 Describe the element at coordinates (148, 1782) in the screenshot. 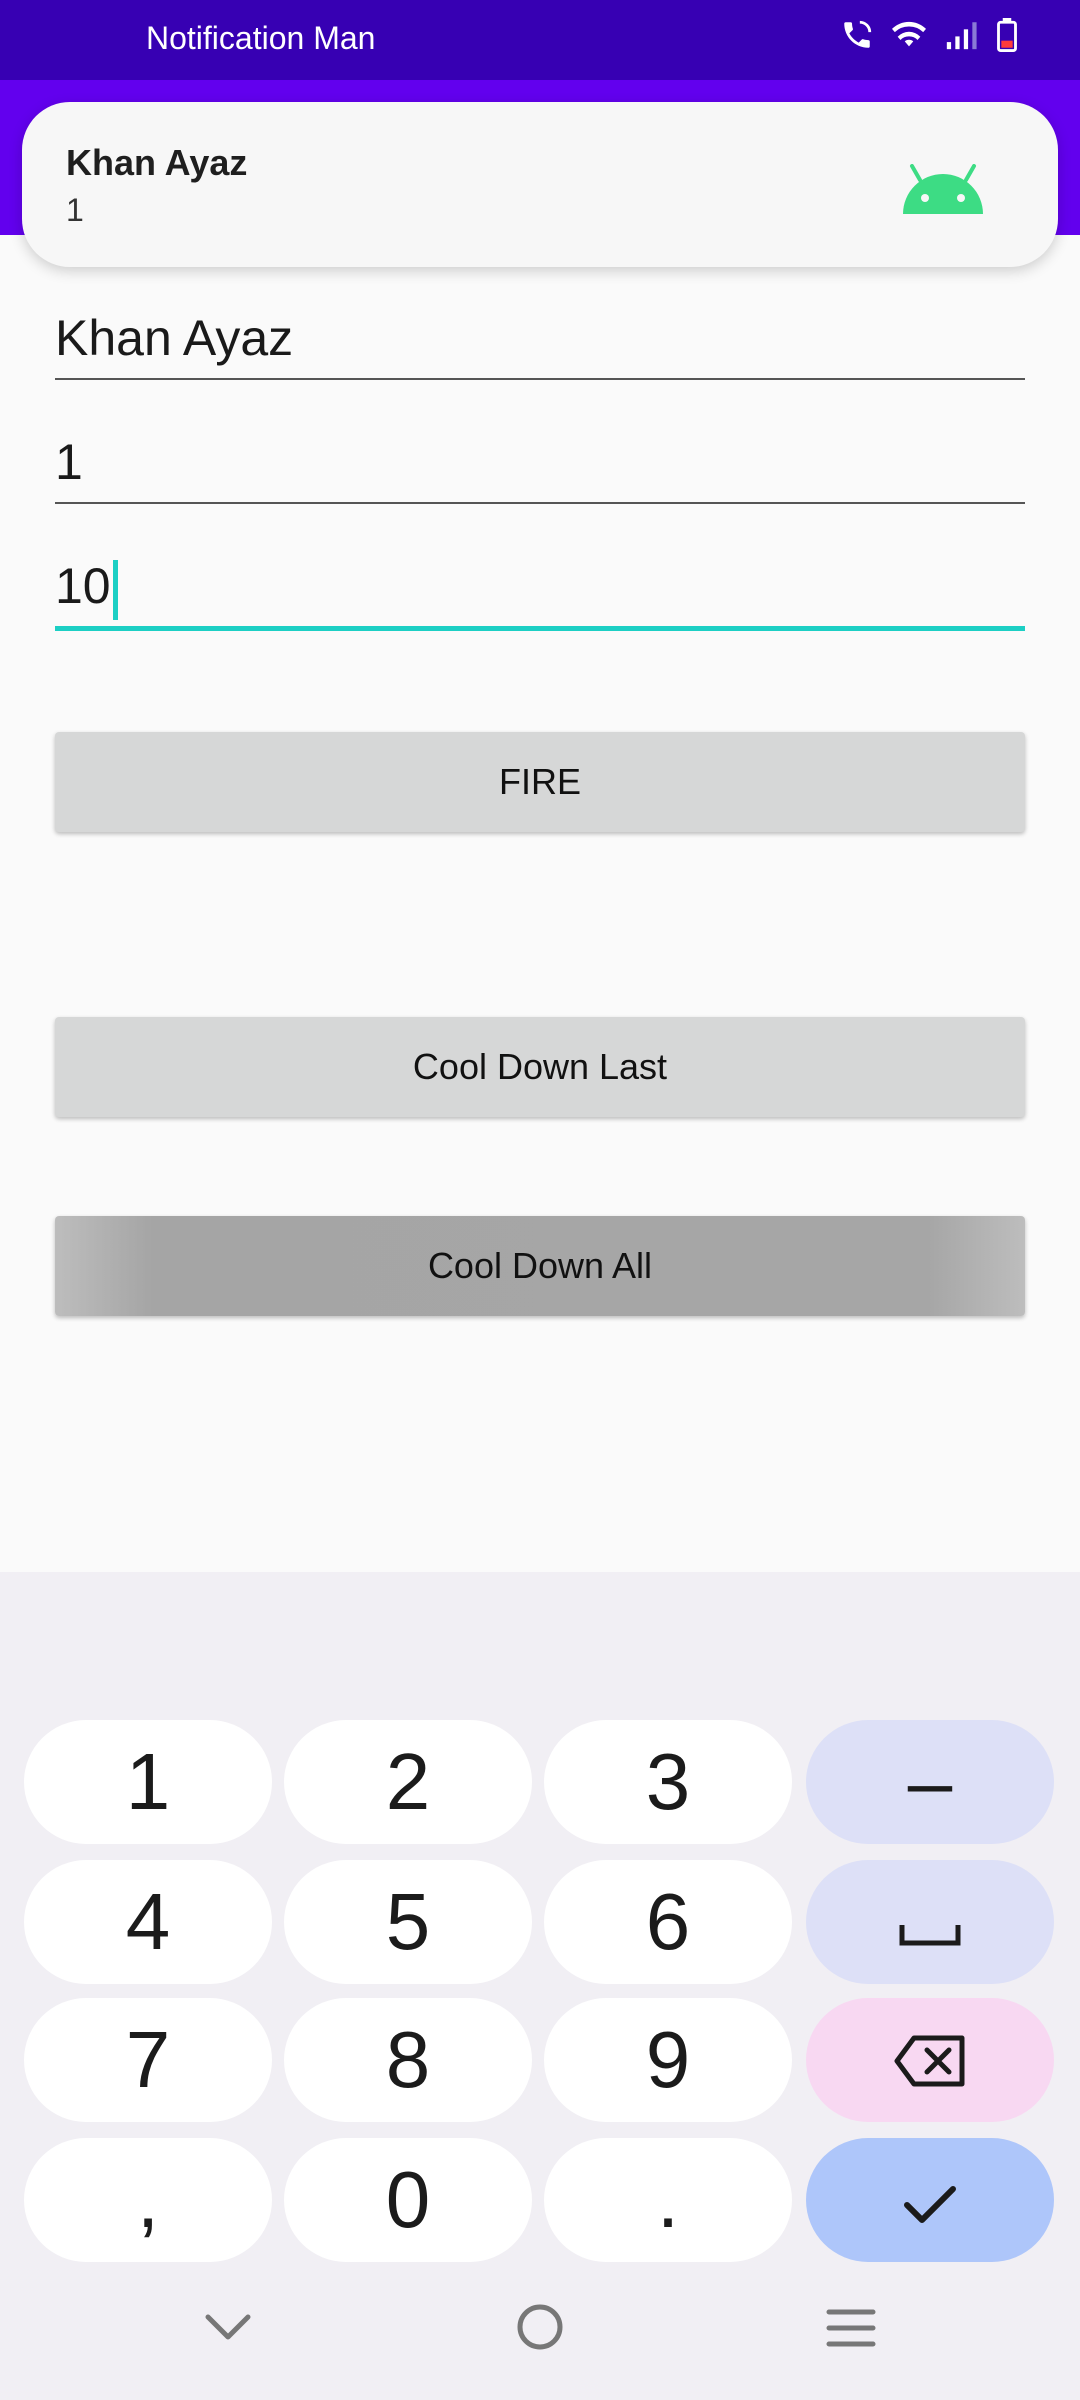

I see `key-1: 1` at that location.